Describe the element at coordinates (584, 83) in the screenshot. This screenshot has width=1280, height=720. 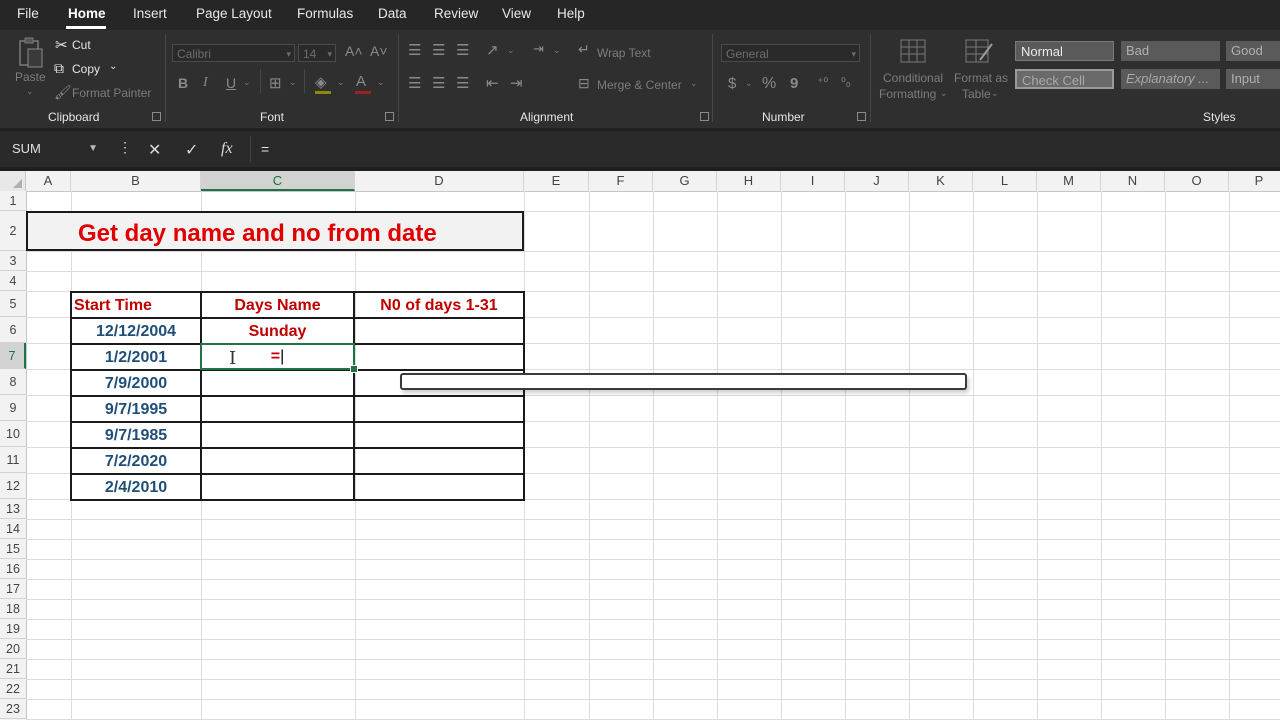
I see `merge-center-icon: ⊟` at that location.